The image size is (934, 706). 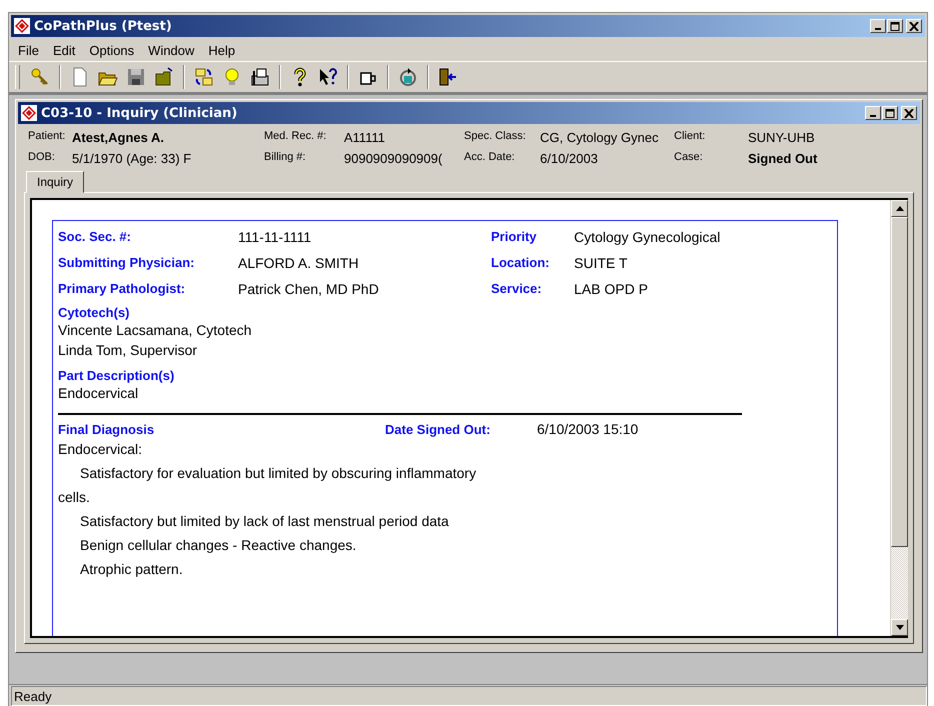 What do you see at coordinates (107, 429) in the screenshot?
I see `section-heading: Final Diagnosis` at bounding box center [107, 429].